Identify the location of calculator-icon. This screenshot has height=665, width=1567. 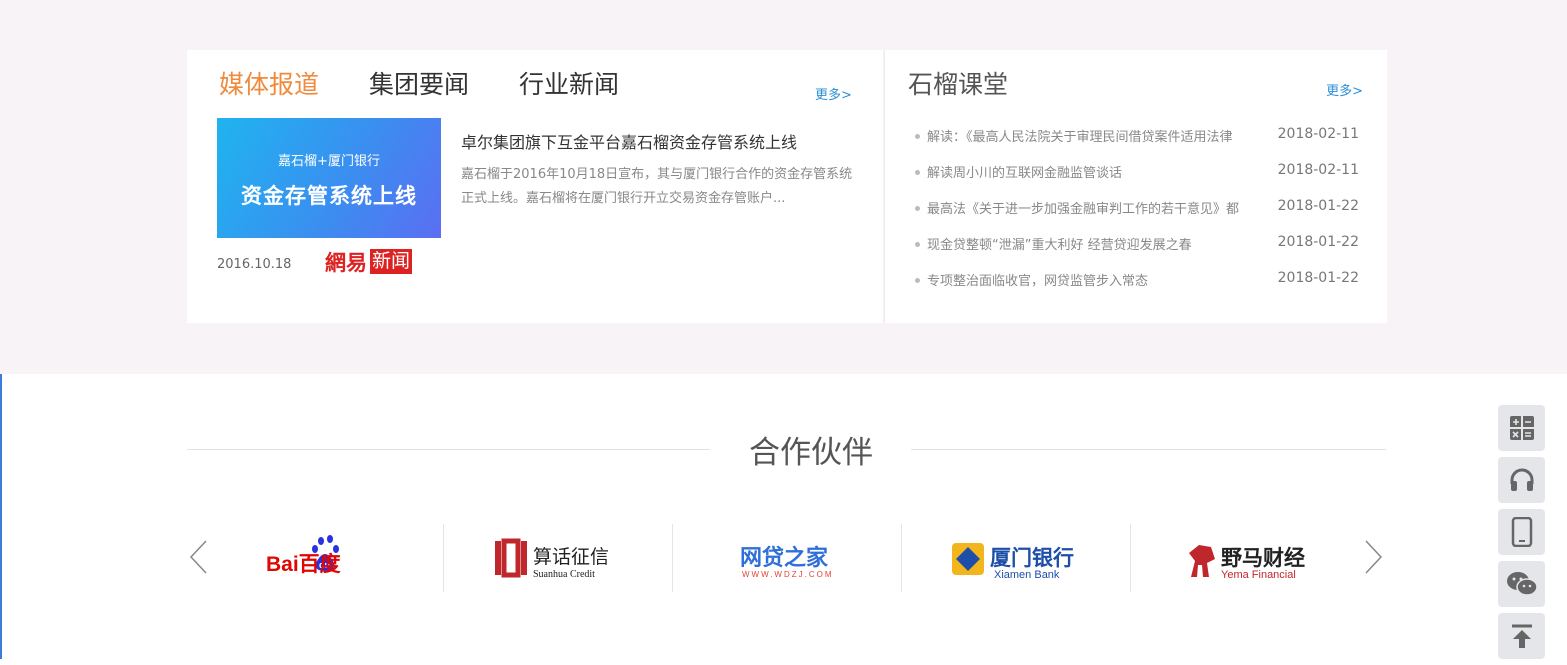
(1521, 428).